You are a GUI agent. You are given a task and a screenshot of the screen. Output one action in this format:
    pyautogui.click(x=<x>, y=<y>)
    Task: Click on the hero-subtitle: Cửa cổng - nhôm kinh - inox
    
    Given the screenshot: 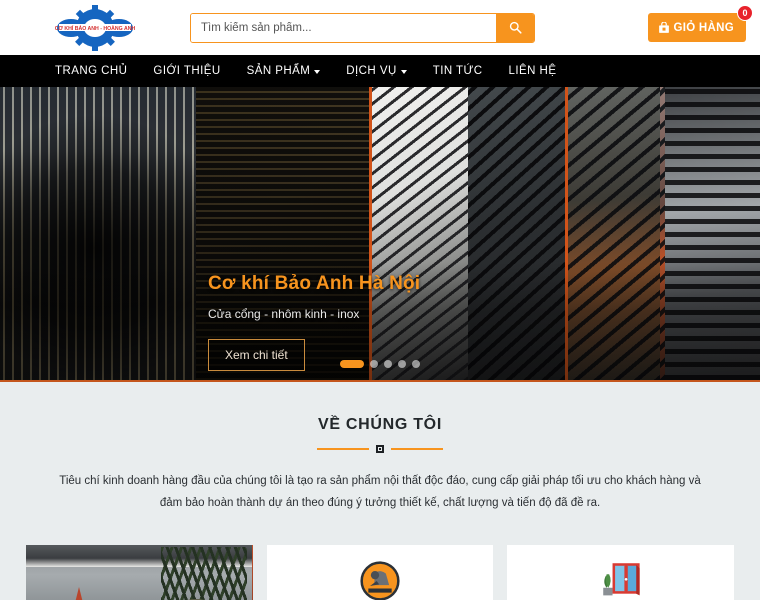 What is the action you would take?
    pyautogui.click(x=284, y=314)
    